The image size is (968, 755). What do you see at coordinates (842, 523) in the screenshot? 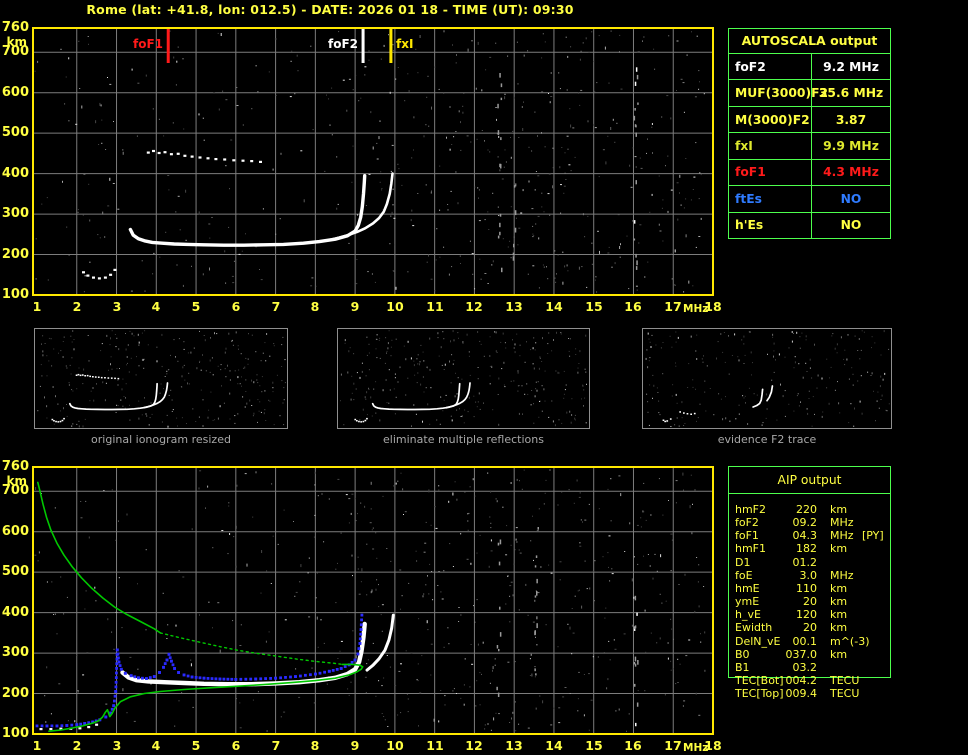
I see `aip-param-unit: MHz` at bounding box center [842, 523].